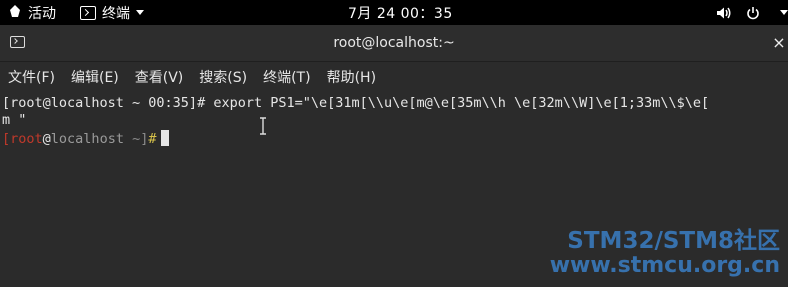  I want to click on clock: 7月 24 00：35, so click(400, 12).